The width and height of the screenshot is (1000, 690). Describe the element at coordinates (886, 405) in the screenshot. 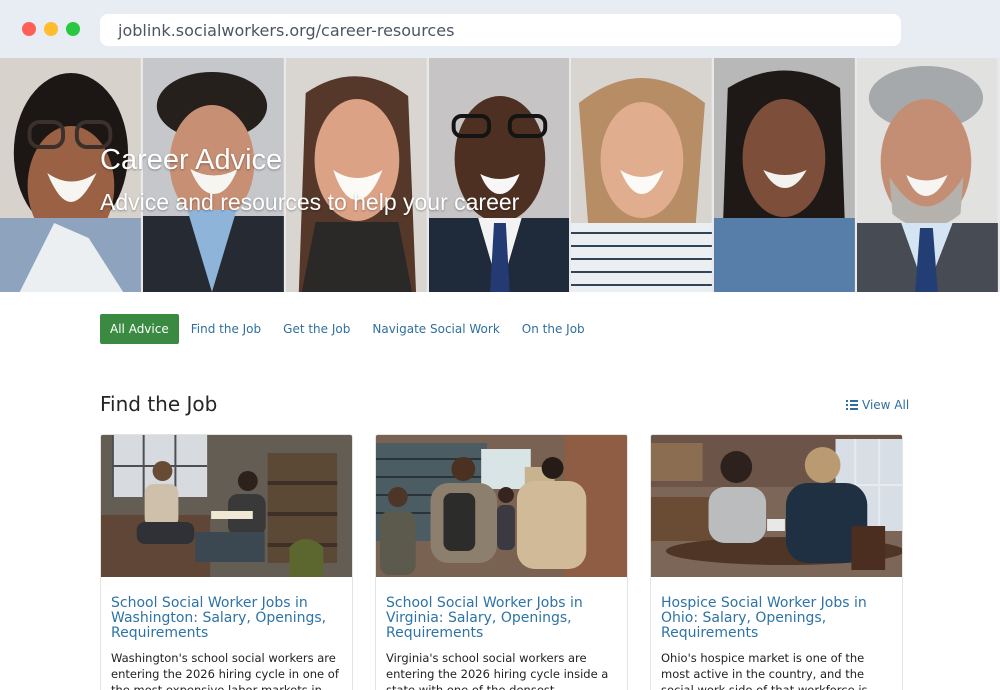

I see `view-all-label: View All` at that location.